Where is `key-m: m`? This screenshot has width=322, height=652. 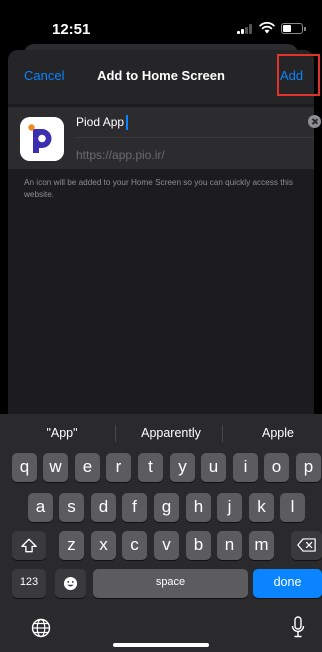
key-m: m is located at coordinates (261, 545).